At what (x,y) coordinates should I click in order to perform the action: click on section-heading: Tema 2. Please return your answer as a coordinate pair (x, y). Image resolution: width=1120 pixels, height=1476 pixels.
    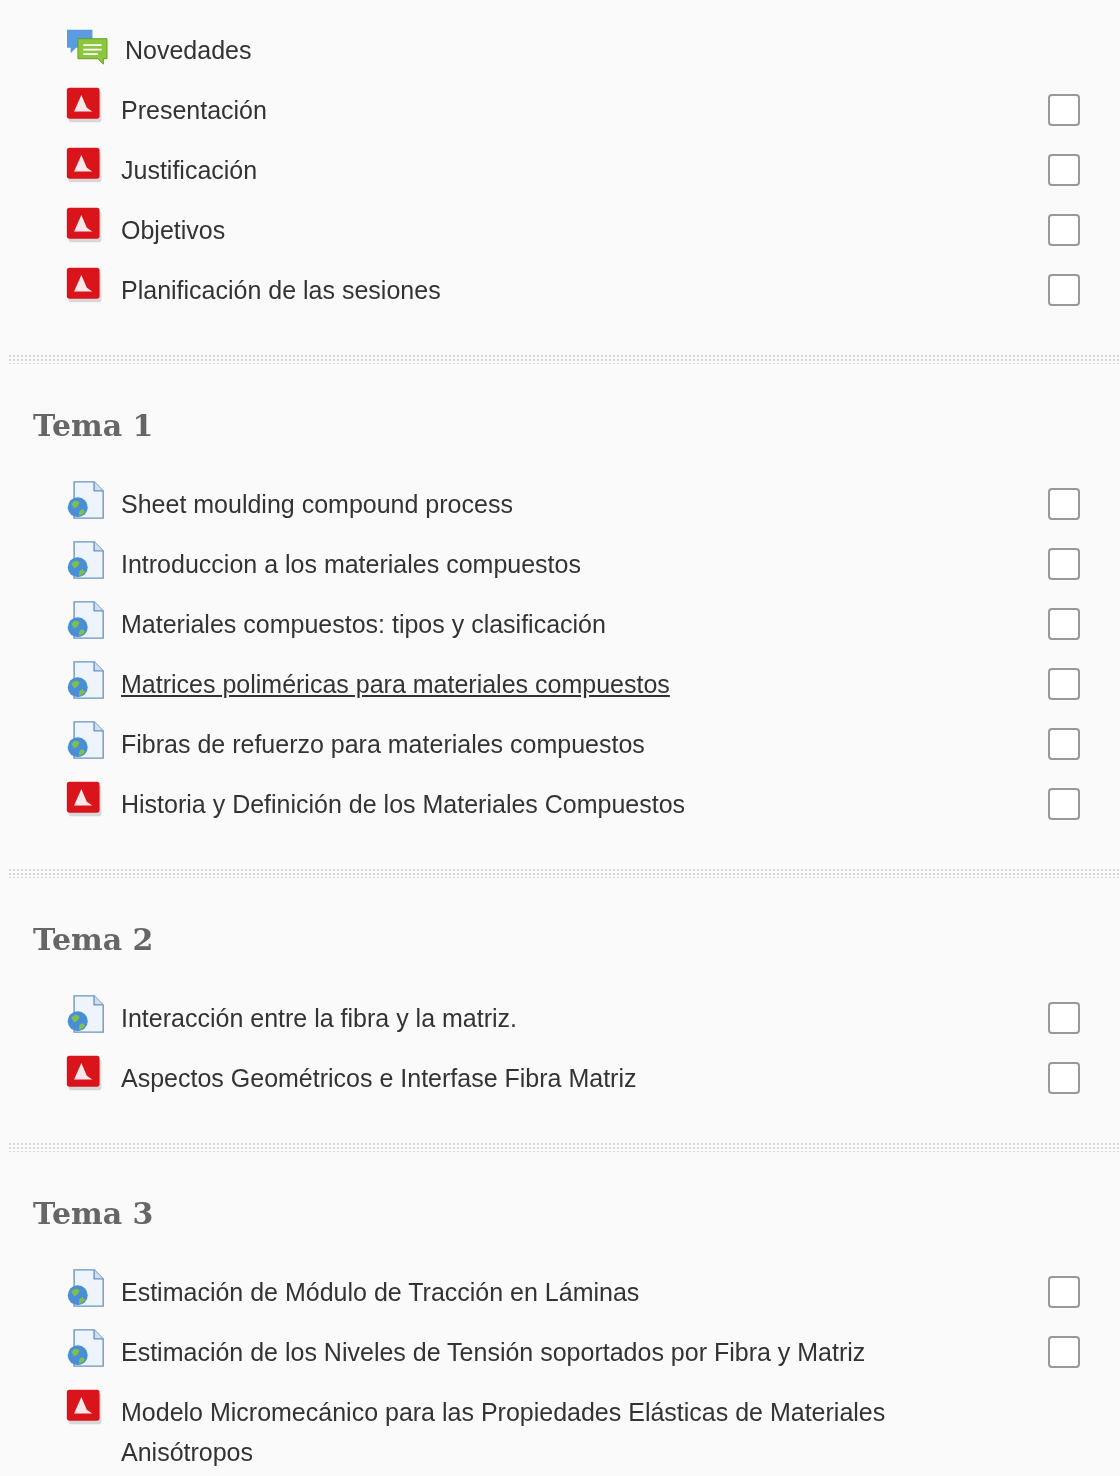
    Looking at the image, I should click on (93, 940).